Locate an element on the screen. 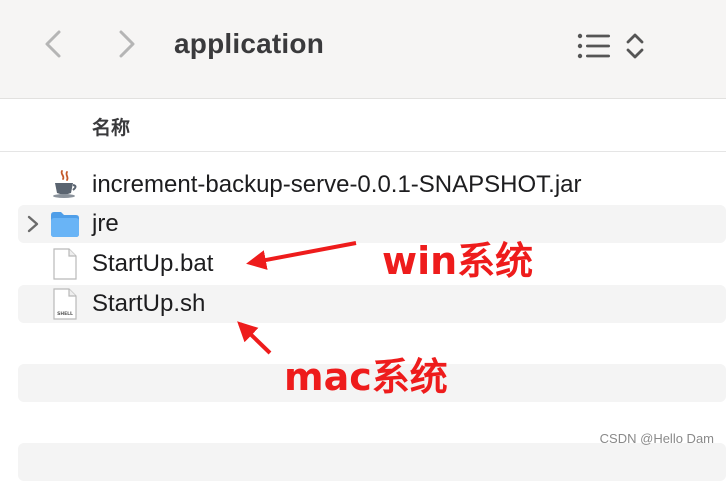  column-header-name: 名称 is located at coordinates (111, 126).